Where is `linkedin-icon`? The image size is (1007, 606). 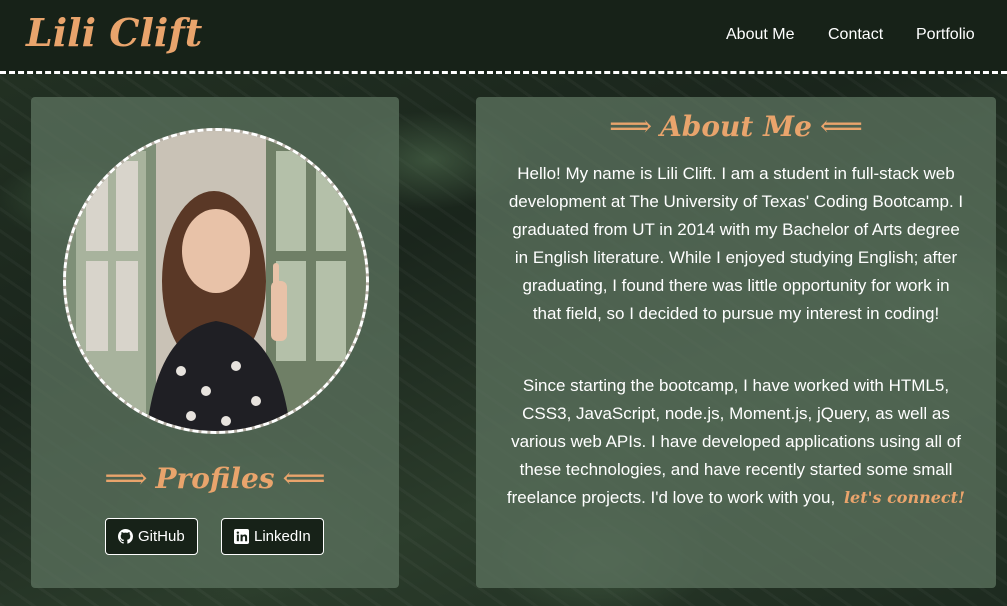
linkedin-icon is located at coordinates (241, 536).